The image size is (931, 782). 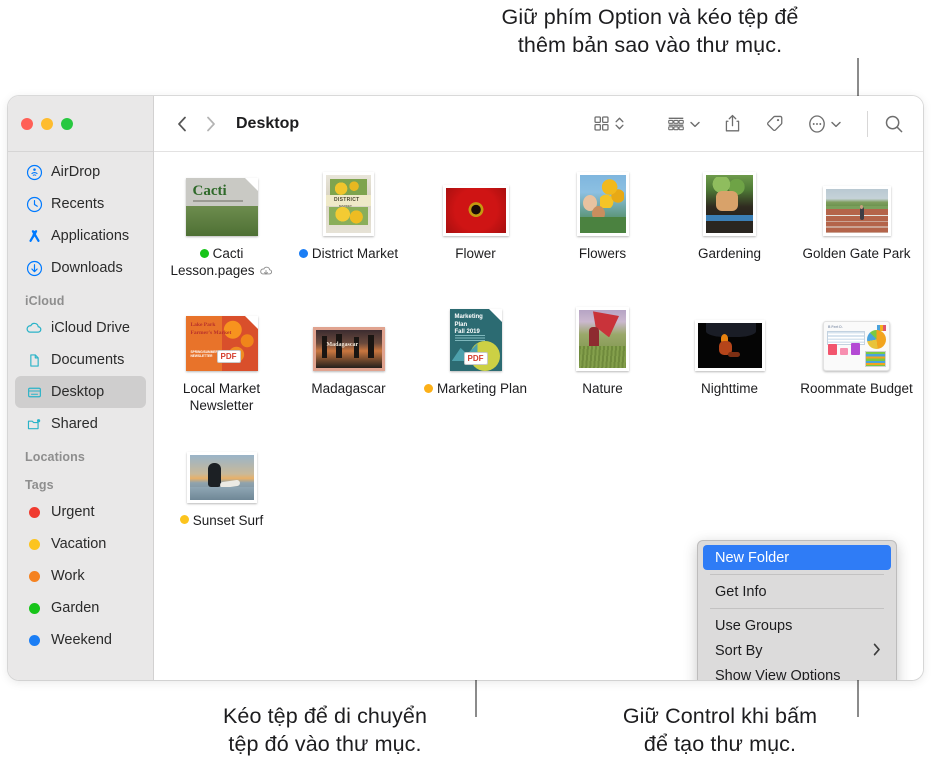 What do you see at coordinates (602, 389) in the screenshot?
I see `file-label: Nature` at bounding box center [602, 389].